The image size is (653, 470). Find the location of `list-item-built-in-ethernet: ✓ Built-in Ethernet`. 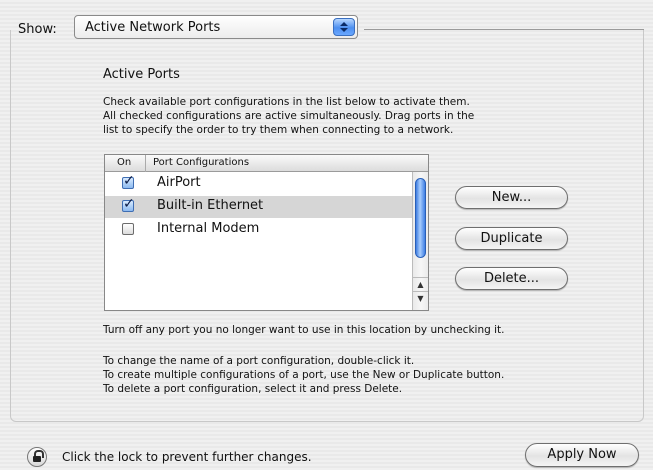

list-item-built-in-ethernet: ✓ Built-in Ethernet is located at coordinates (258, 207).